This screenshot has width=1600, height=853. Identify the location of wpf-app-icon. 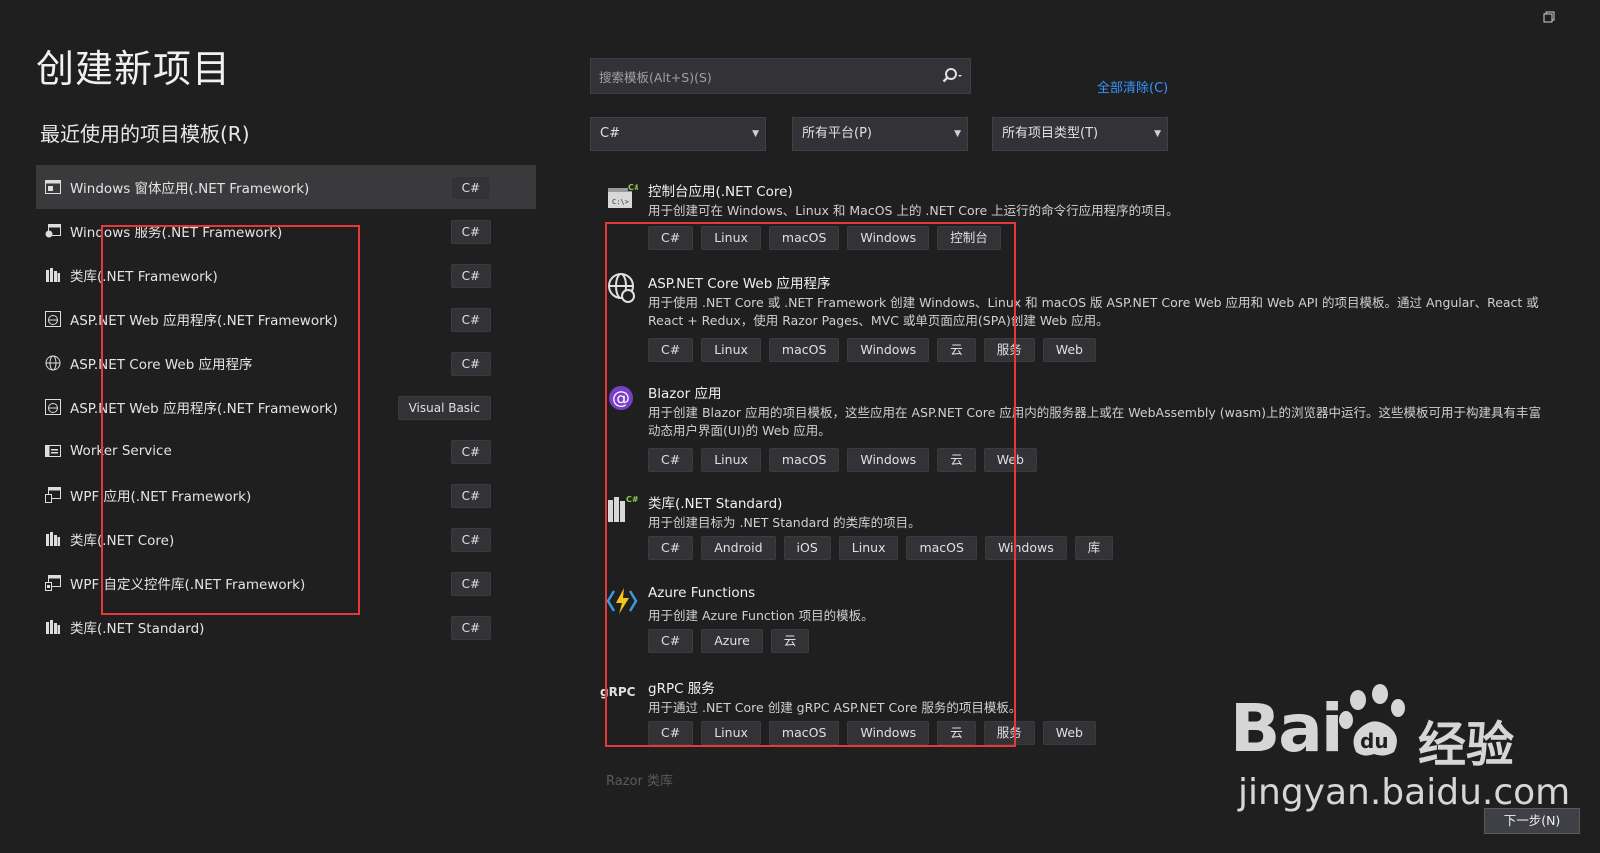
(53, 495).